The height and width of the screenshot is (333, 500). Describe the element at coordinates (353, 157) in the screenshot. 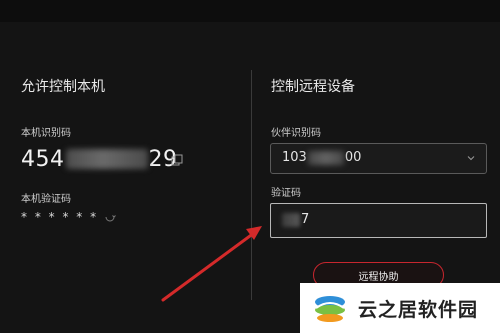

I see `partner-id-suffix: 00` at that location.